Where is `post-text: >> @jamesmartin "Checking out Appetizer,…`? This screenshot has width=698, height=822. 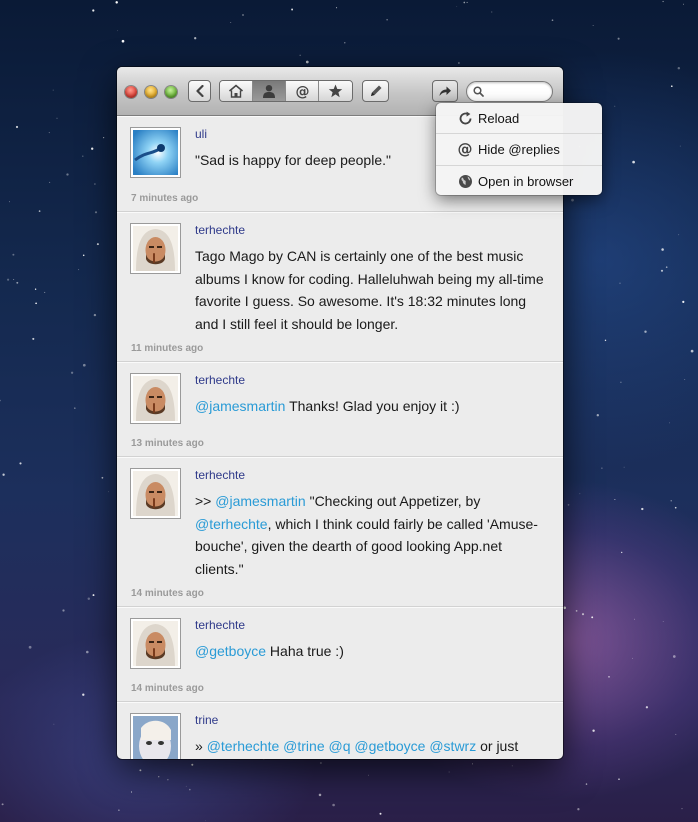
post-text: >> @jamesmartin "Checking out Appetizer,… is located at coordinates (370, 535).